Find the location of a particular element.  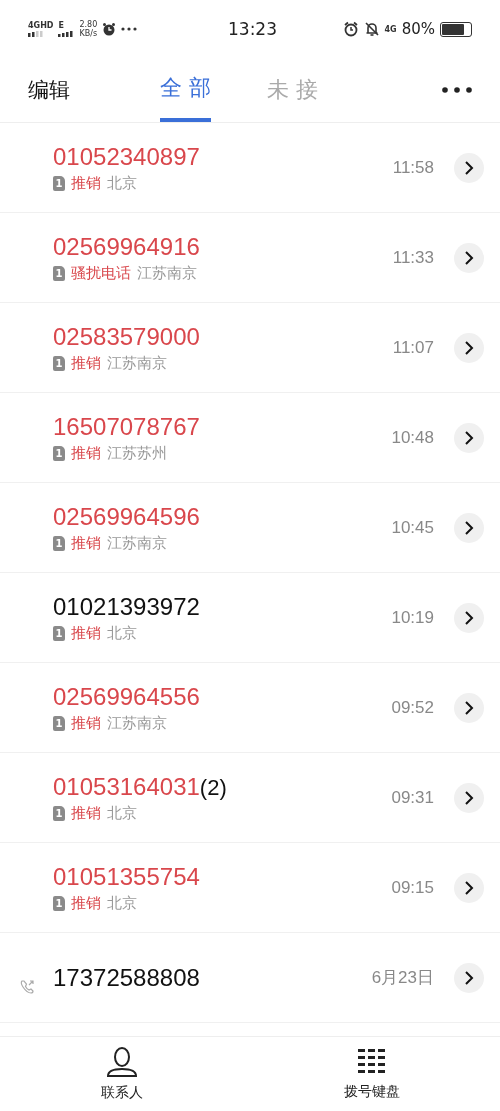

status-time: 13:23 is located at coordinates (252, 29).